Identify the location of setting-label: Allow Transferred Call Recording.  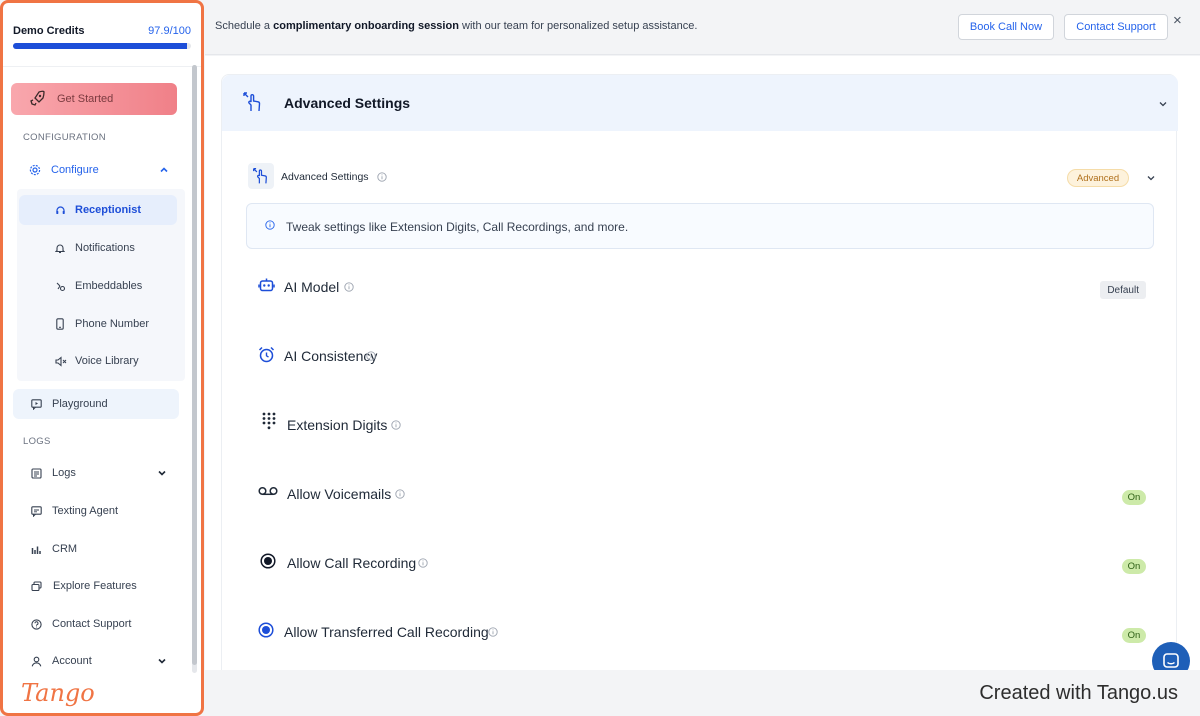
(386, 632).